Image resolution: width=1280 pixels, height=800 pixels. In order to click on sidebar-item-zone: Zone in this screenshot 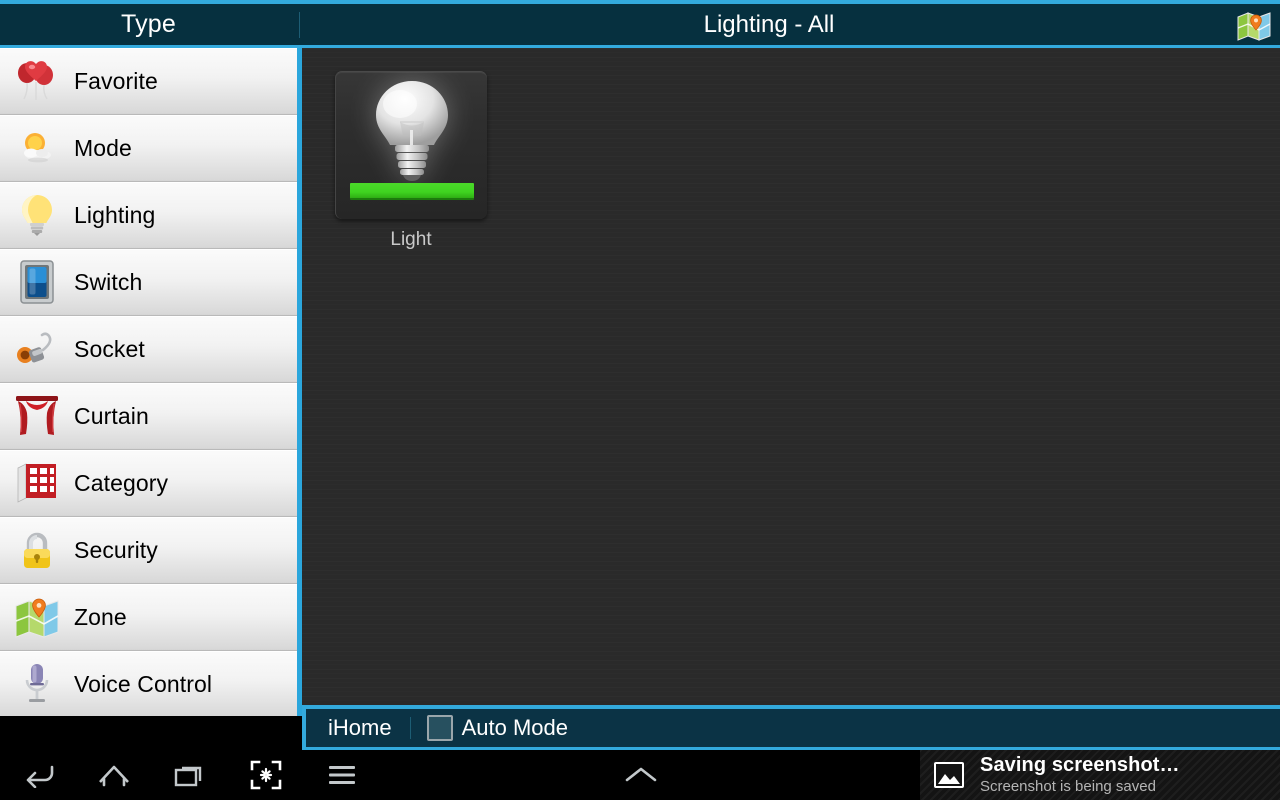, I will do `click(148, 617)`.